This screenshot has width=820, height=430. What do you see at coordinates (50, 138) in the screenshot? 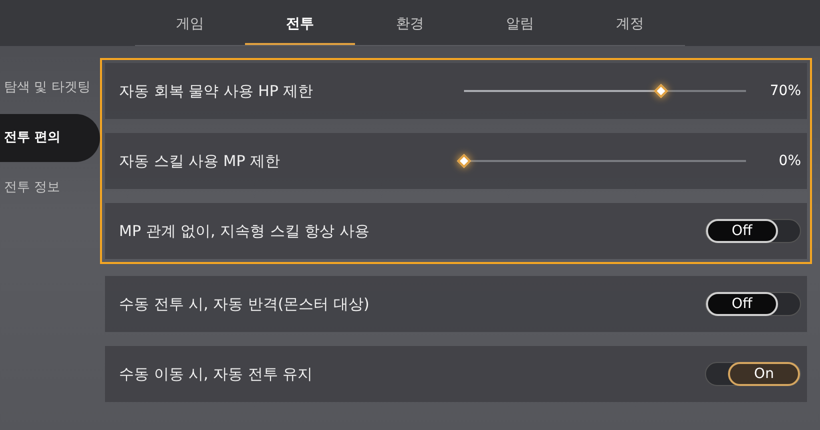
I see `sidebar-item: 전투 편의` at bounding box center [50, 138].